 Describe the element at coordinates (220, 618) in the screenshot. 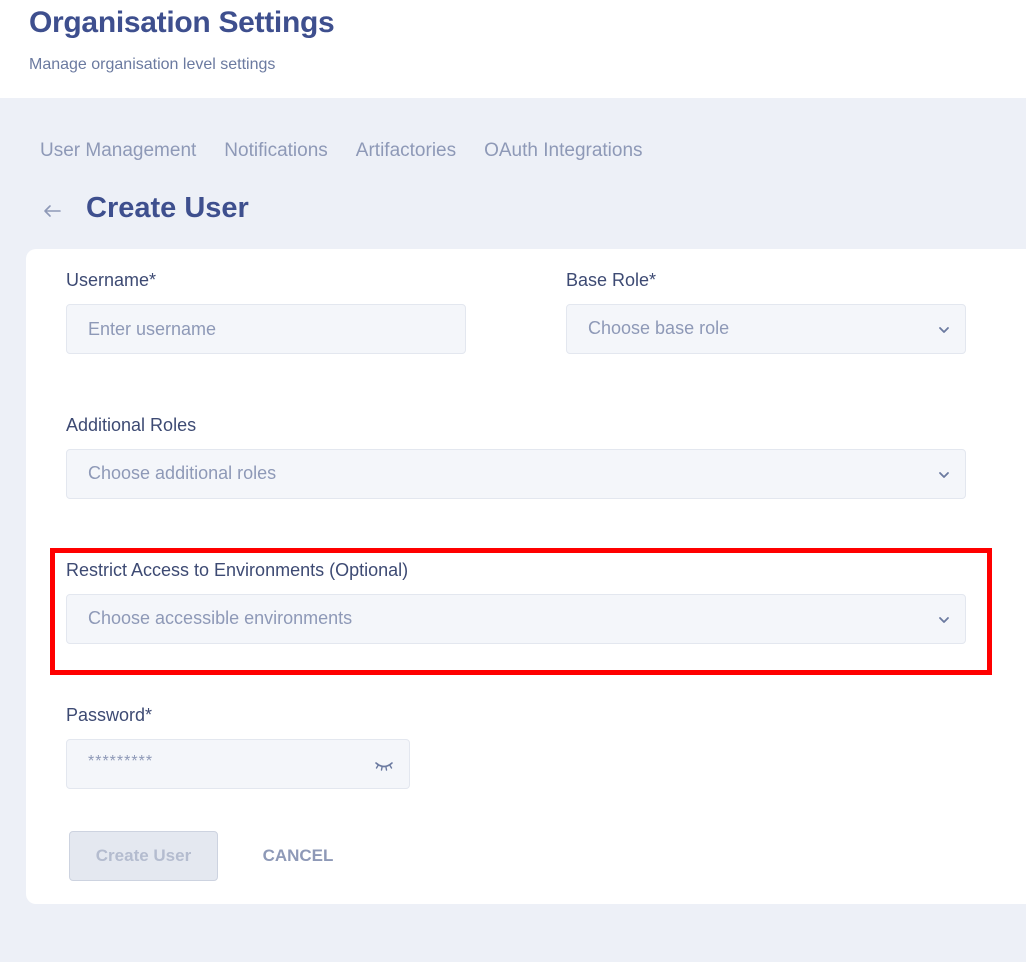

I see `environments-placeholder: Choose accessible environments` at that location.